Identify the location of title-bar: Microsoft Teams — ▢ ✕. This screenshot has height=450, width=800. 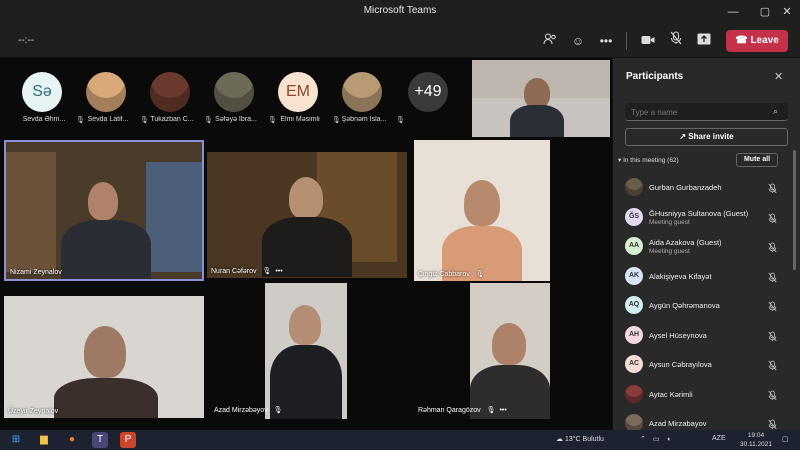
(400, 12).